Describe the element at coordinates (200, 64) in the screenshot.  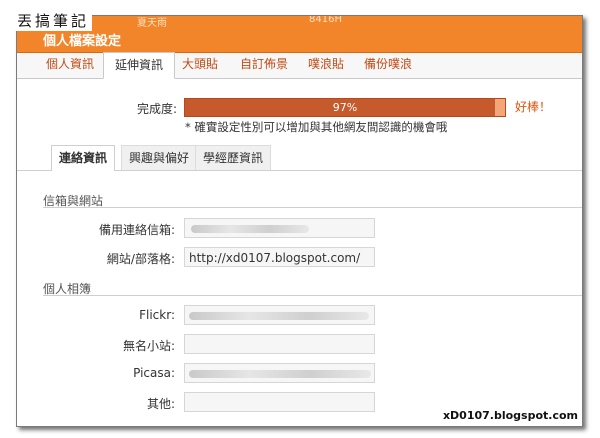
I see `tab-avatar: 大頭貼` at that location.